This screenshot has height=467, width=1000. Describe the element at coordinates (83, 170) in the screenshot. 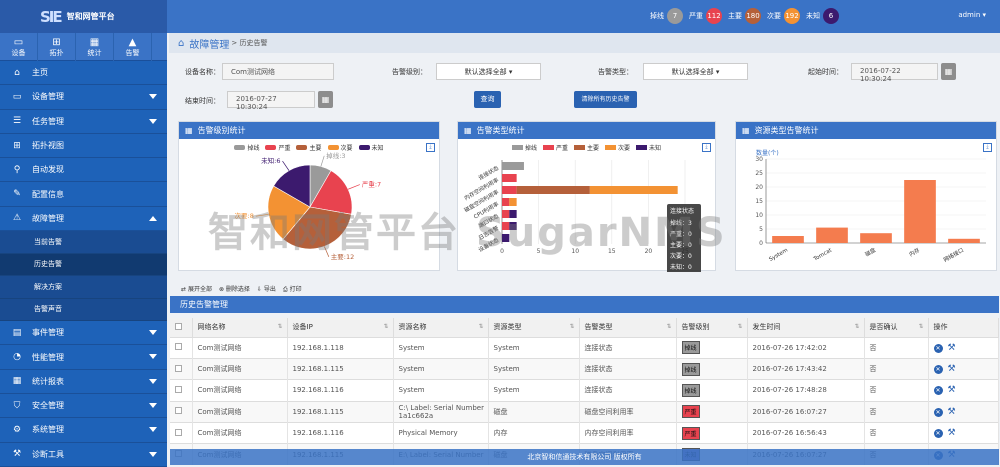

I see `sidebar-item: ⚲ 自动发现` at that location.